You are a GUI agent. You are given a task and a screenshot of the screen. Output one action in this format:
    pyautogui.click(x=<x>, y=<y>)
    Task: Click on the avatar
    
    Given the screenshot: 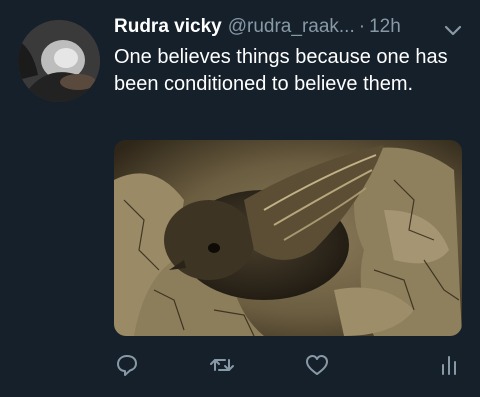 What is the action you would take?
    pyautogui.click(x=59, y=61)
    